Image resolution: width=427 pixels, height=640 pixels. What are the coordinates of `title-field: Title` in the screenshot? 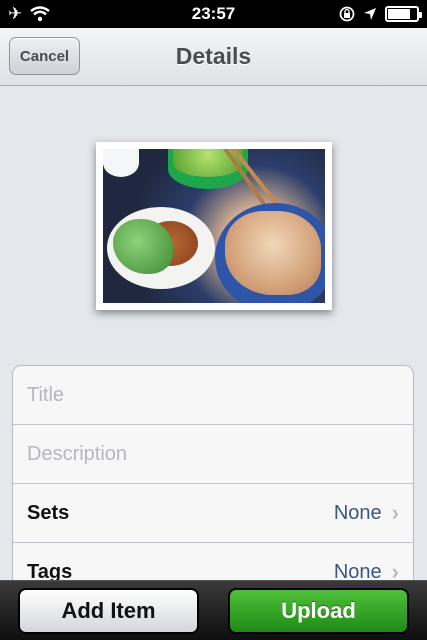 It's located at (213, 395).